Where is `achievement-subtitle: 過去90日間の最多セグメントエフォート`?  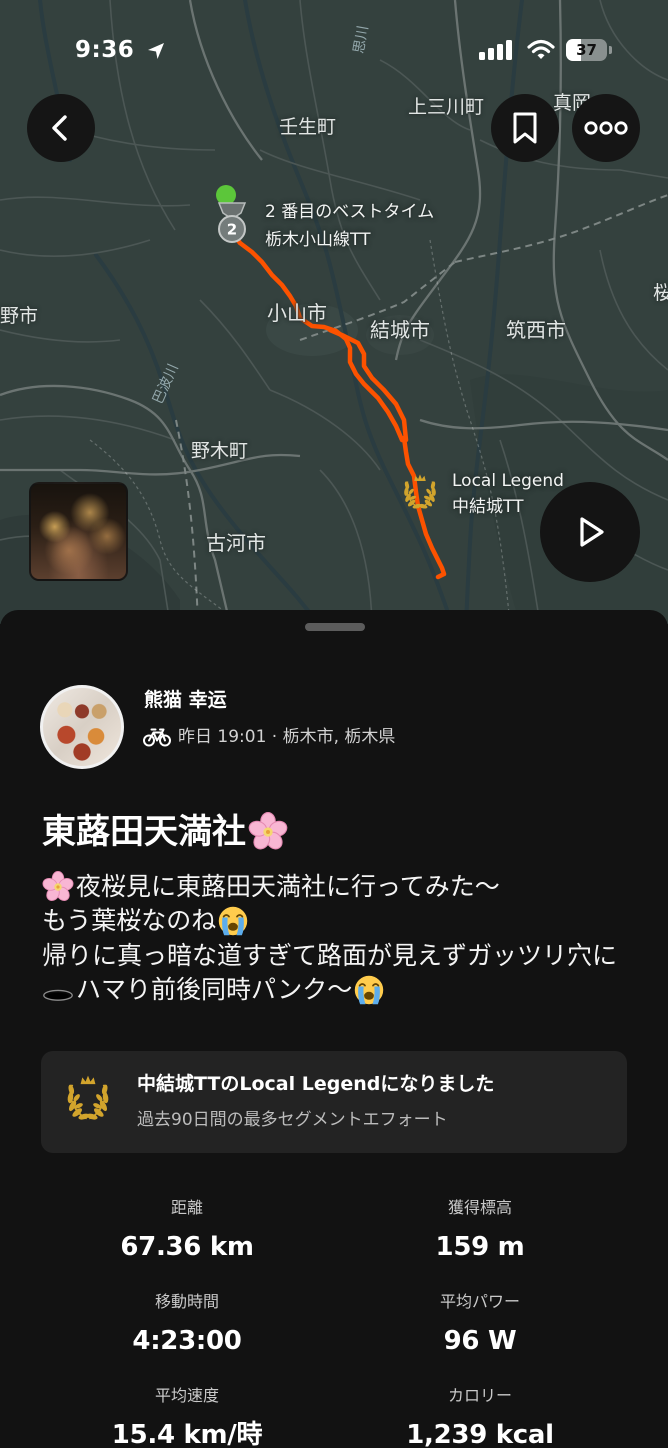 achievement-subtitle: 過去90日間の最多セグメントエフォート is located at coordinates (292, 1120).